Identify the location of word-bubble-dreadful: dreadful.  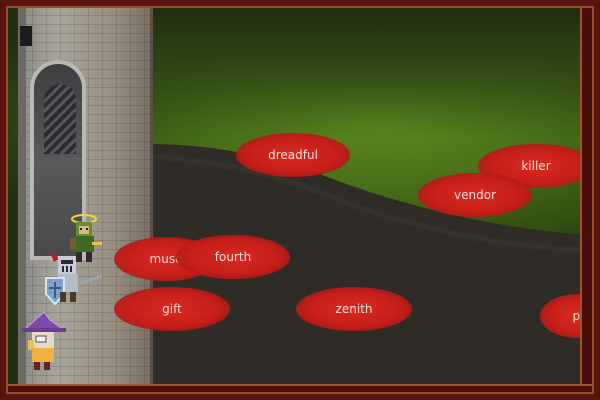
(293, 155).